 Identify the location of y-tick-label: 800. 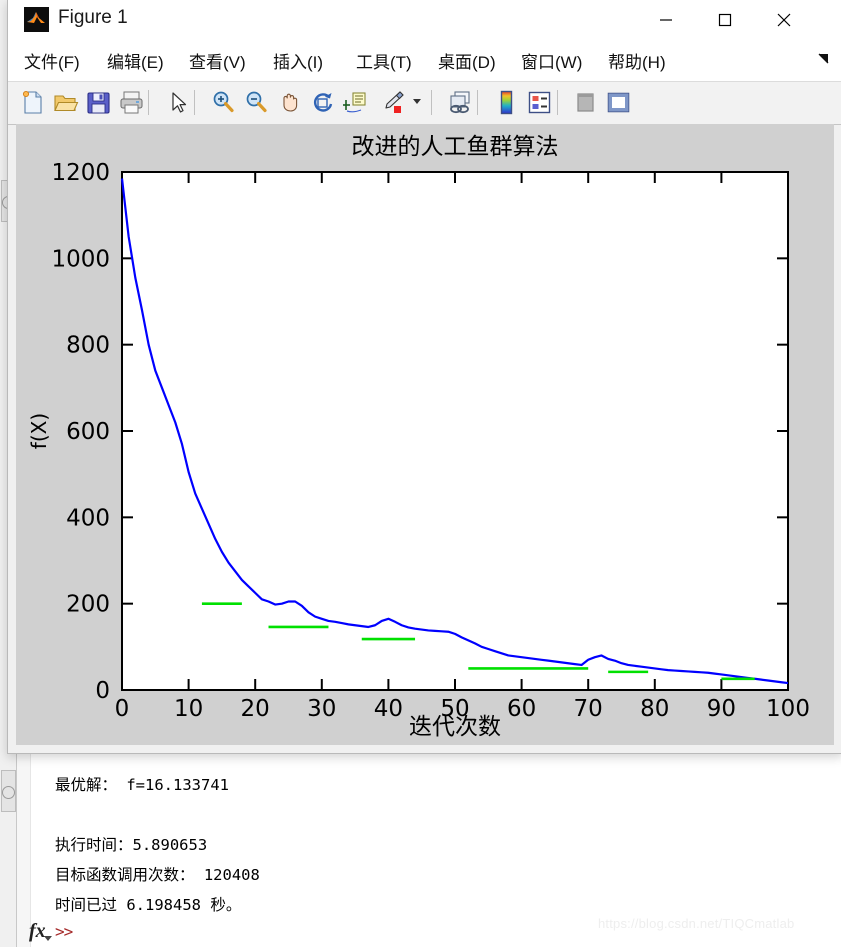
(88, 346).